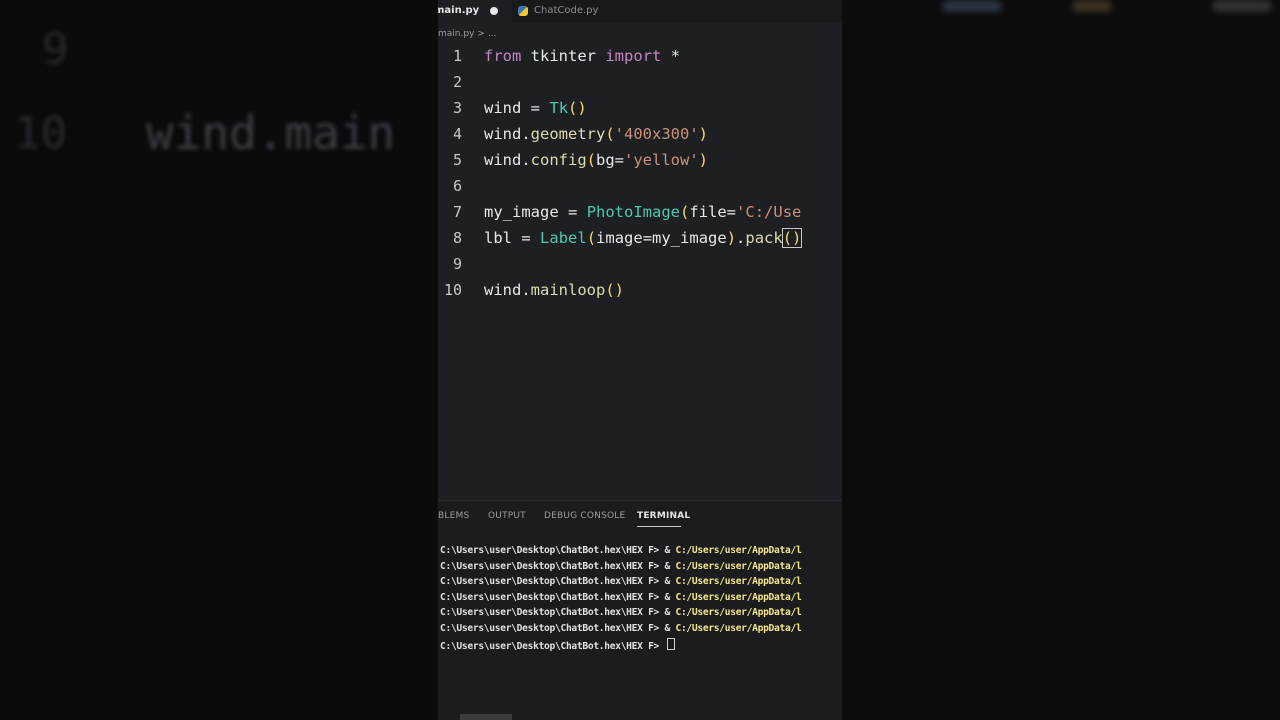  I want to click on horizontal-scrollbar, so click(486, 717).